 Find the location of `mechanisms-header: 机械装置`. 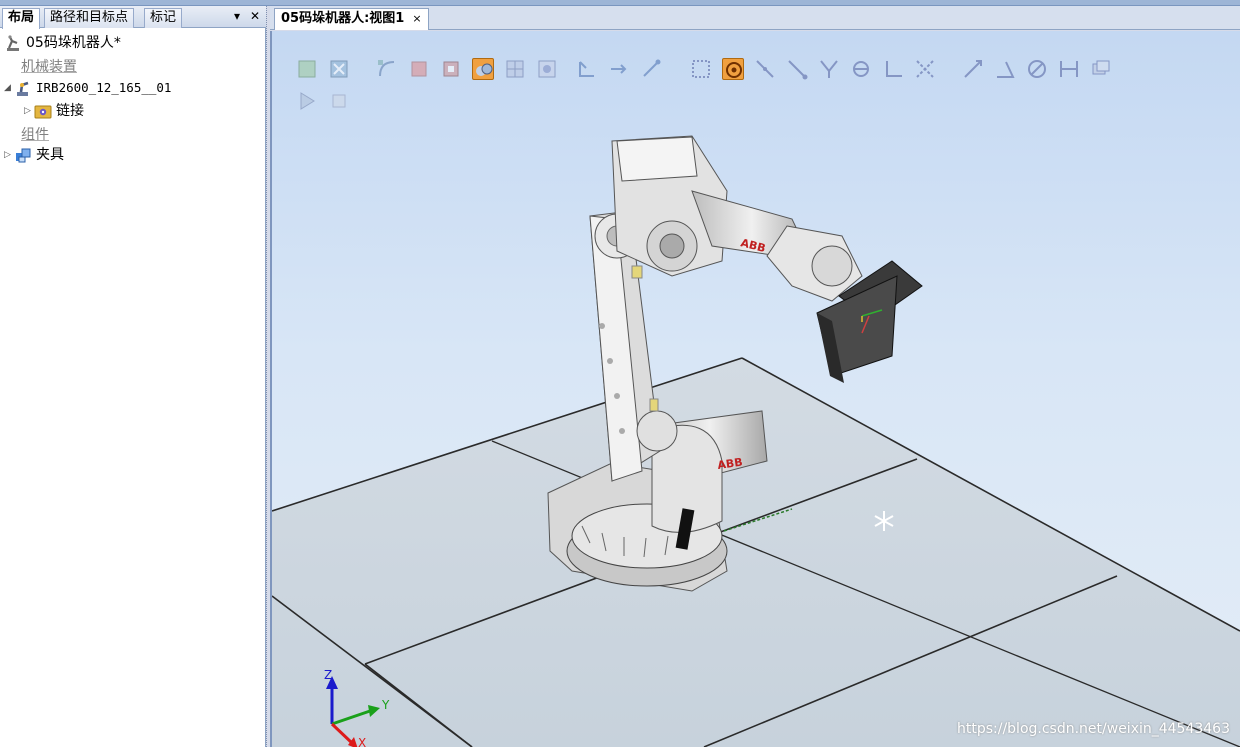

mechanisms-header: 机械装置 is located at coordinates (49, 67).